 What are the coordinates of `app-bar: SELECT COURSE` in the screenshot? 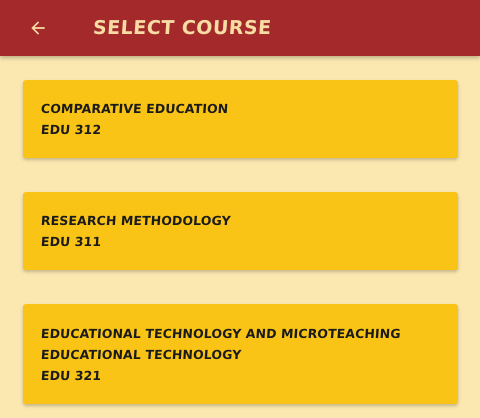 It's located at (240, 28).